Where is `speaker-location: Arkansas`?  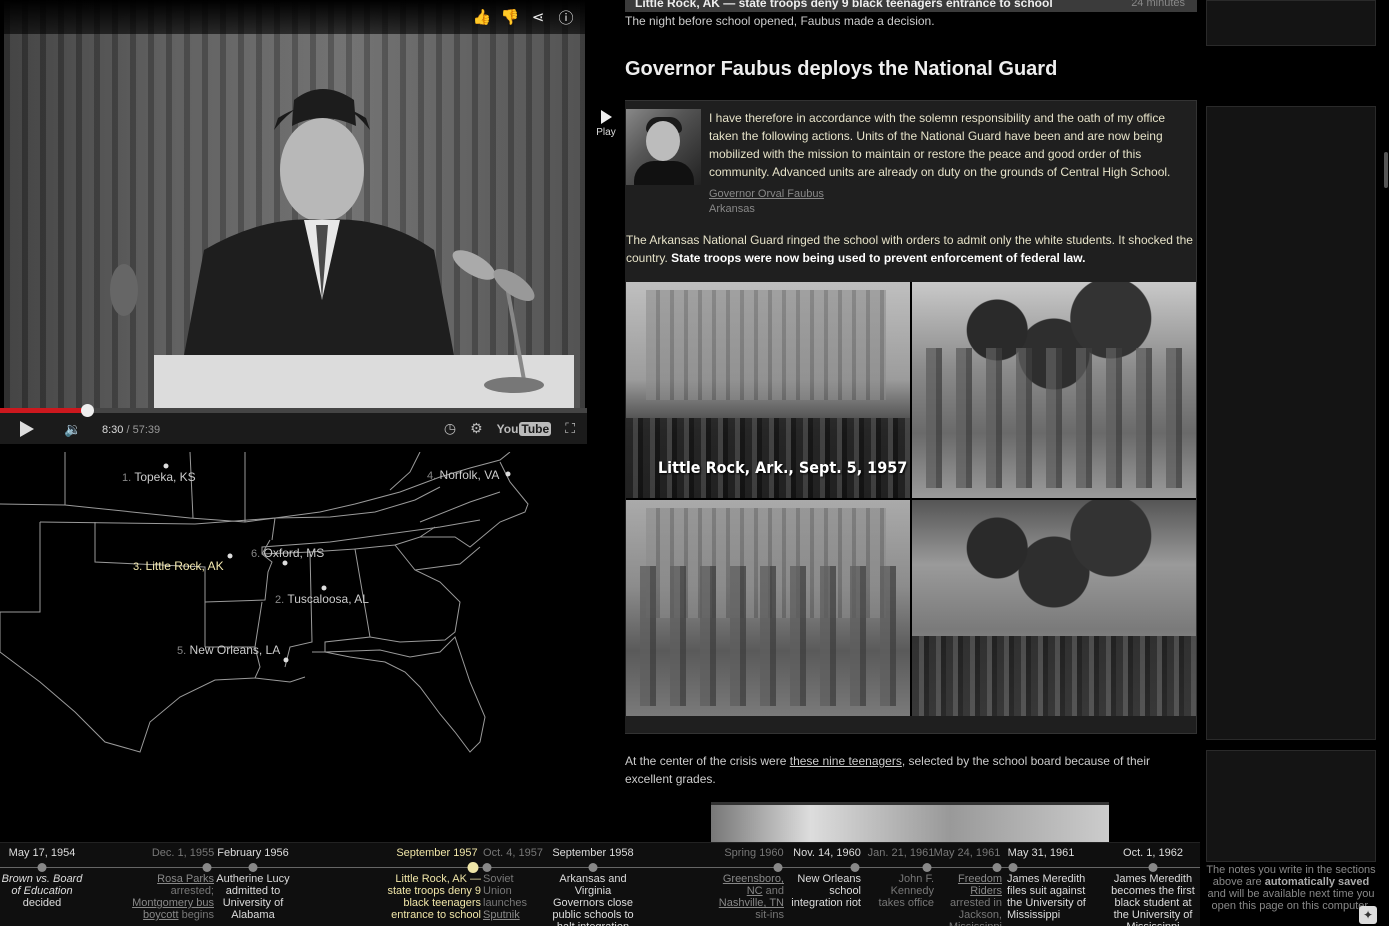 speaker-location: Arkansas is located at coordinates (732, 209).